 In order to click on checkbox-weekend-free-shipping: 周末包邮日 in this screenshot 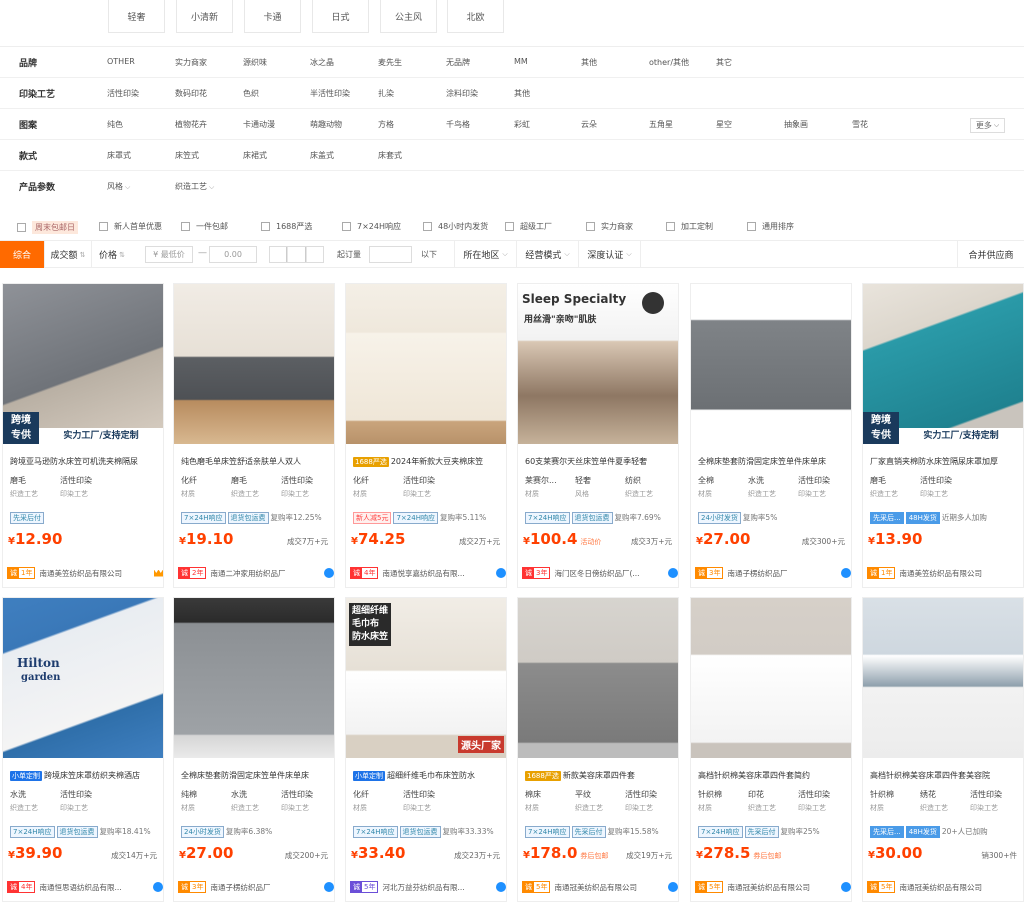, I will do `click(47, 227)`.